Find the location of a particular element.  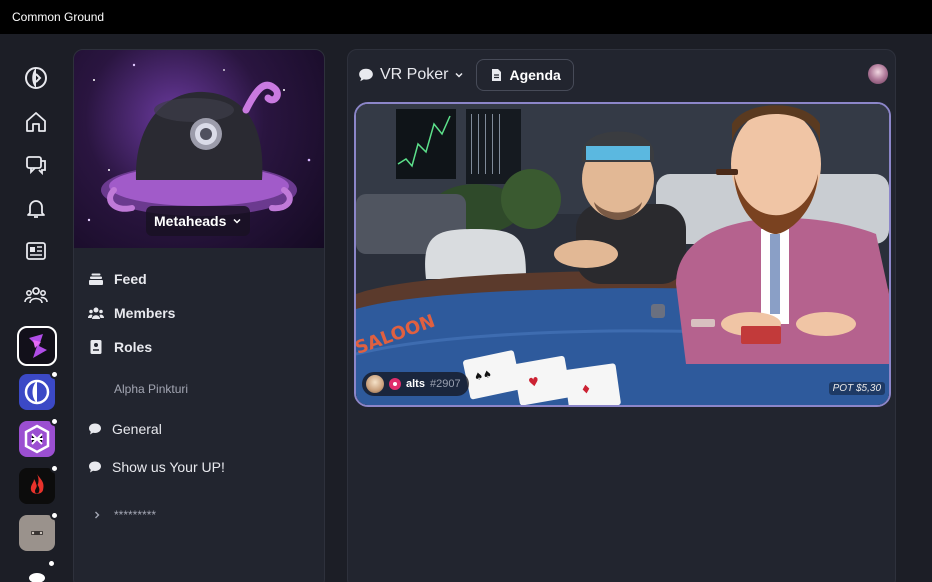

nav-item-label: Feed is located at coordinates (130, 279).